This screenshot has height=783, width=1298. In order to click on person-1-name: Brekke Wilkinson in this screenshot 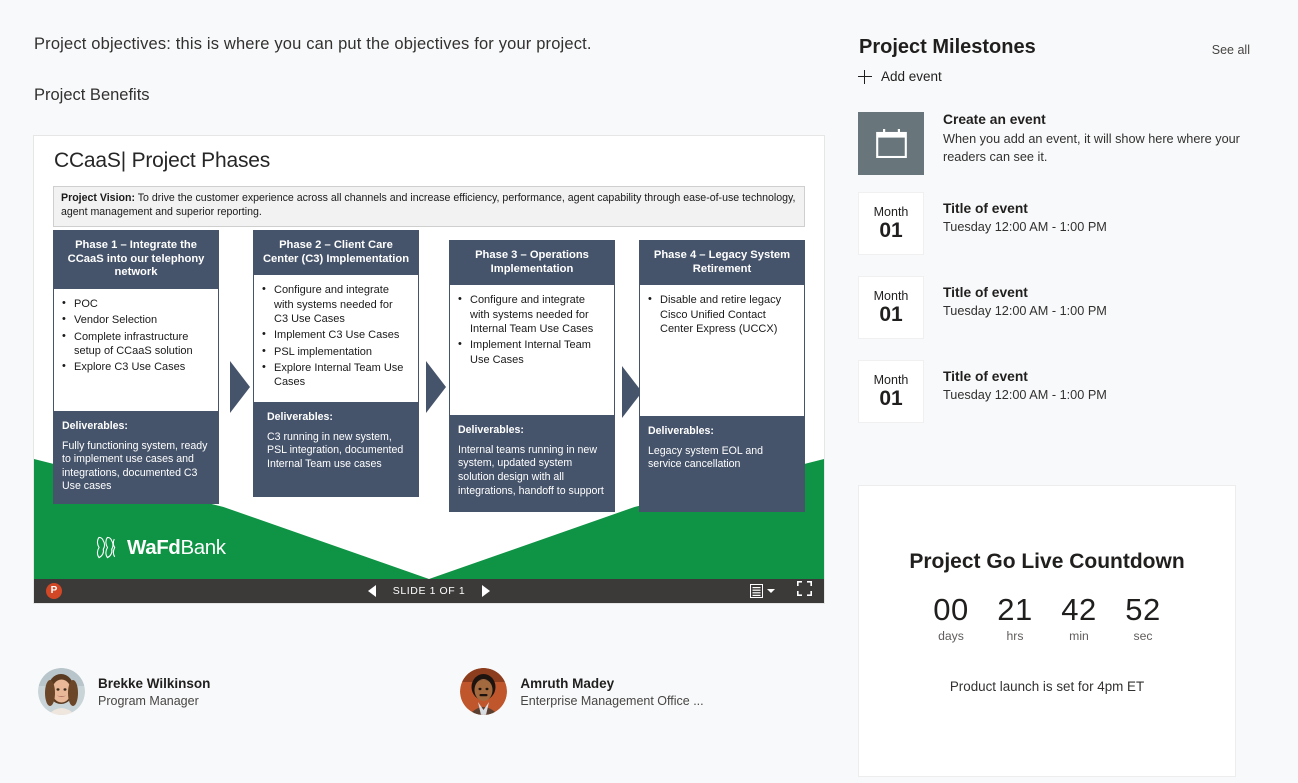, I will do `click(154, 683)`.